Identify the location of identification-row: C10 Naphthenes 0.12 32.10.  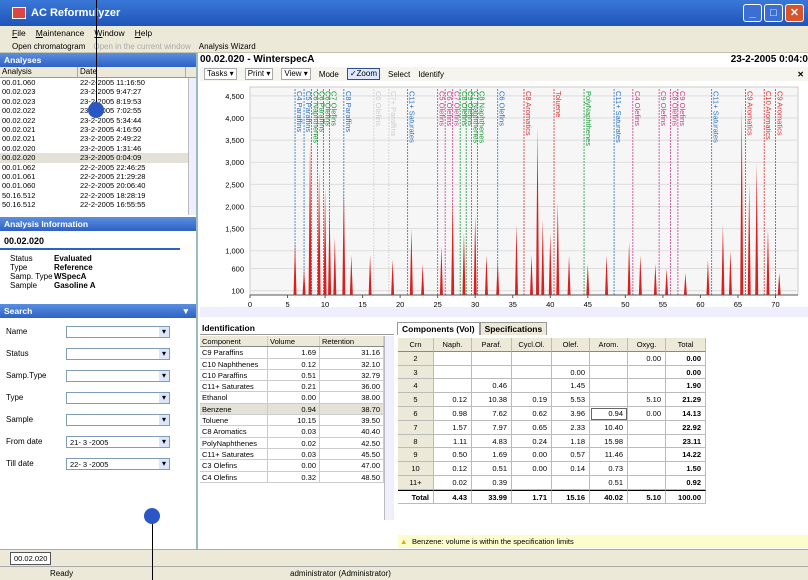
(292, 364).